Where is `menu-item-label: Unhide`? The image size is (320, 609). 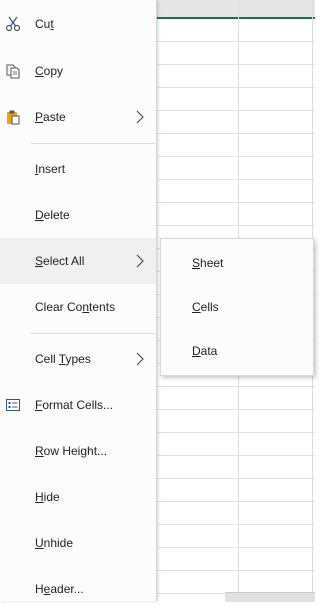
menu-item-label: Unhide is located at coordinates (54, 543).